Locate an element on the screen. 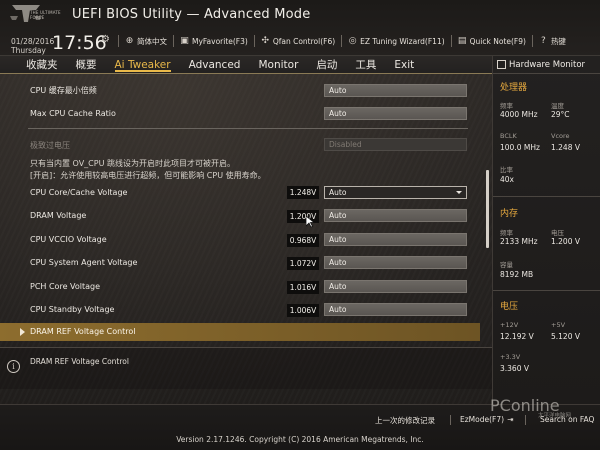 The width and height of the screenshot is (600, 450). mem-volt-label: 电压 is located at coordinates (557, 233).